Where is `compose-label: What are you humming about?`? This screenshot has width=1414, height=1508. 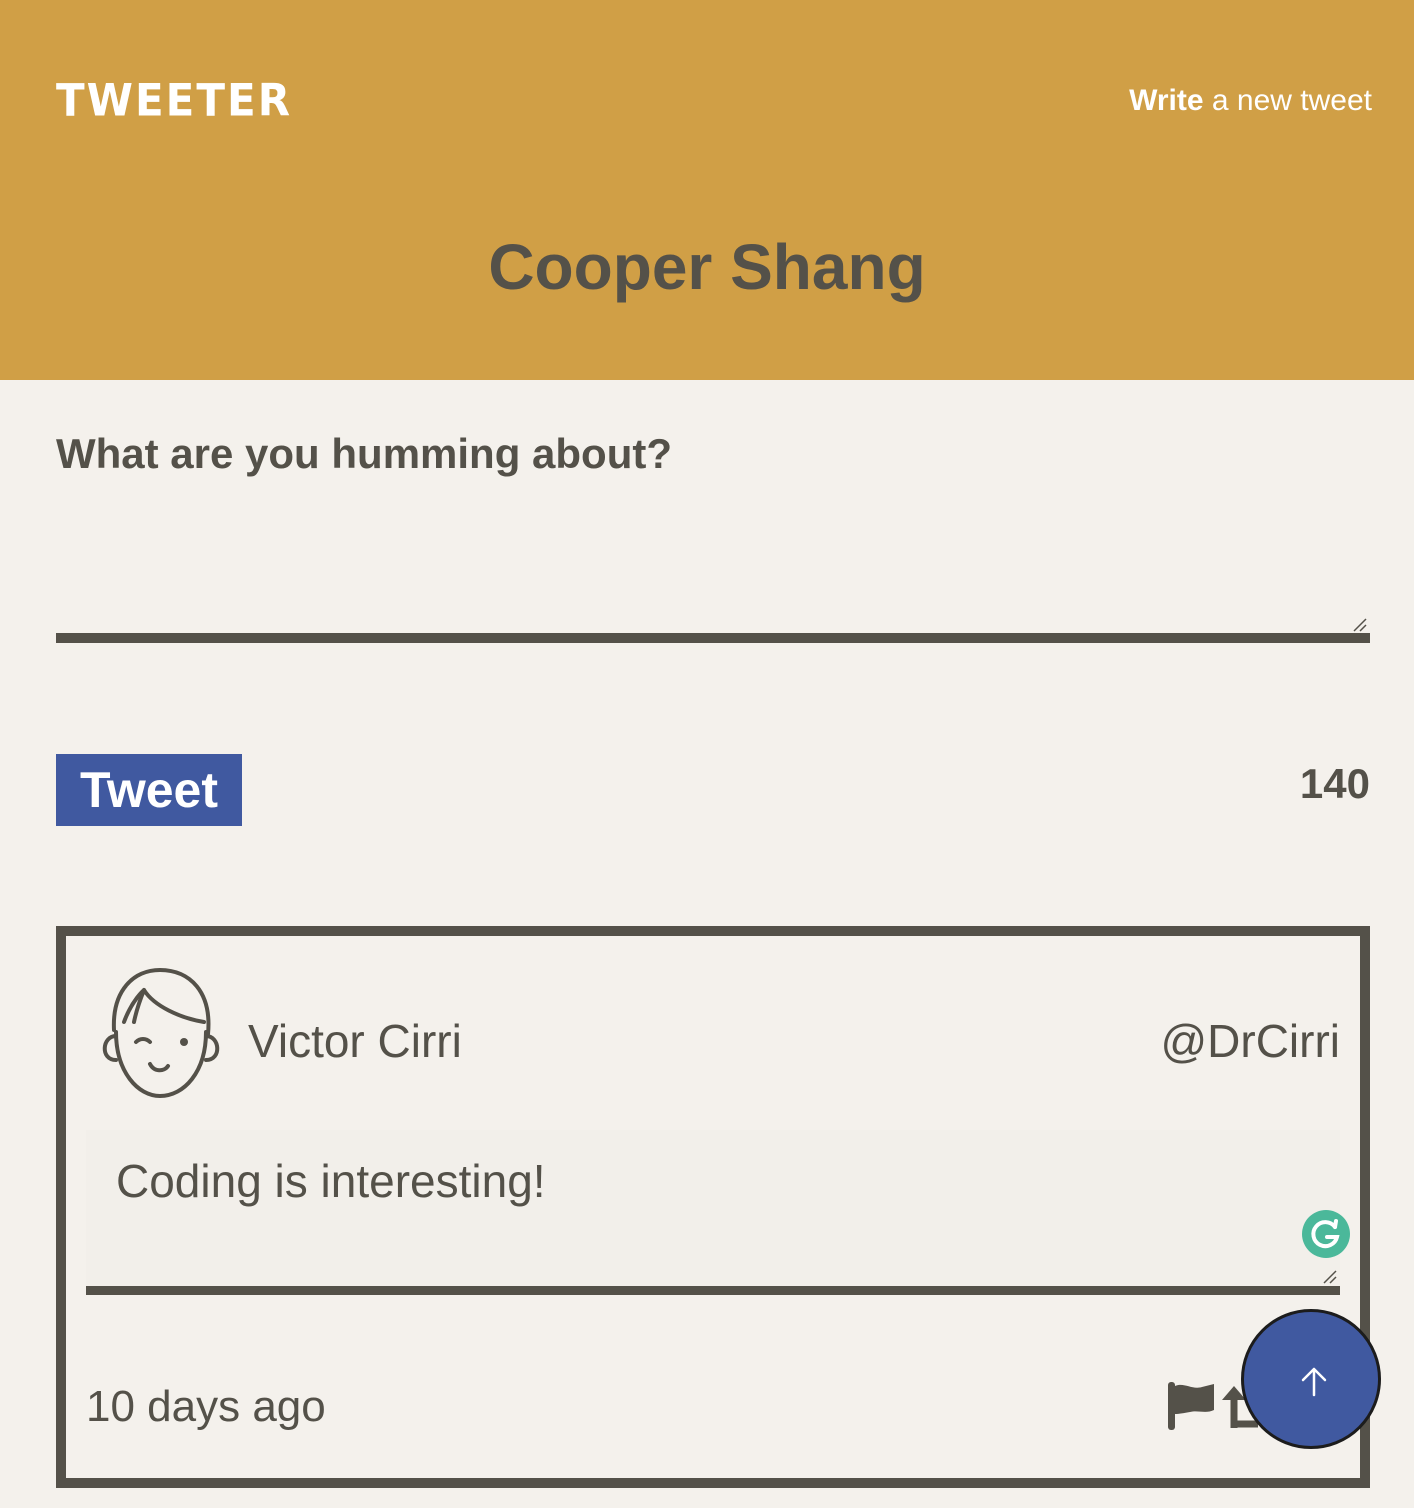 compose-label: What are you humming about? is located at coordinates (364, 453).